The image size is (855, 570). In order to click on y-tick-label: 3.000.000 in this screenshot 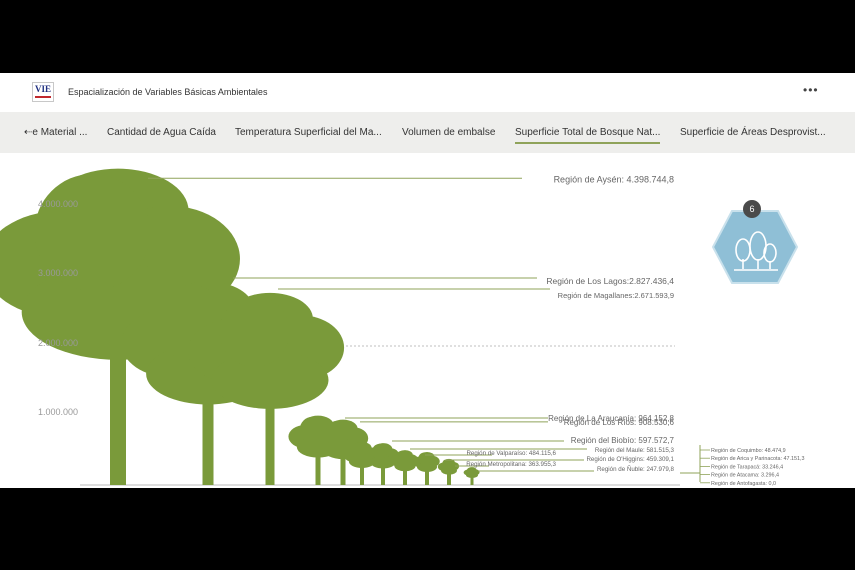, I will do `click(58, 273)`.